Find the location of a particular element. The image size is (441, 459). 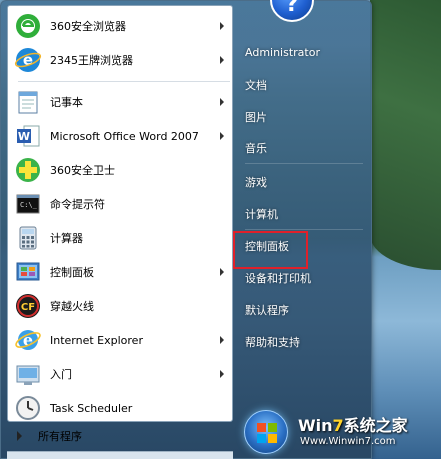

windows-logo-icon is located at coordinates (267, 433).